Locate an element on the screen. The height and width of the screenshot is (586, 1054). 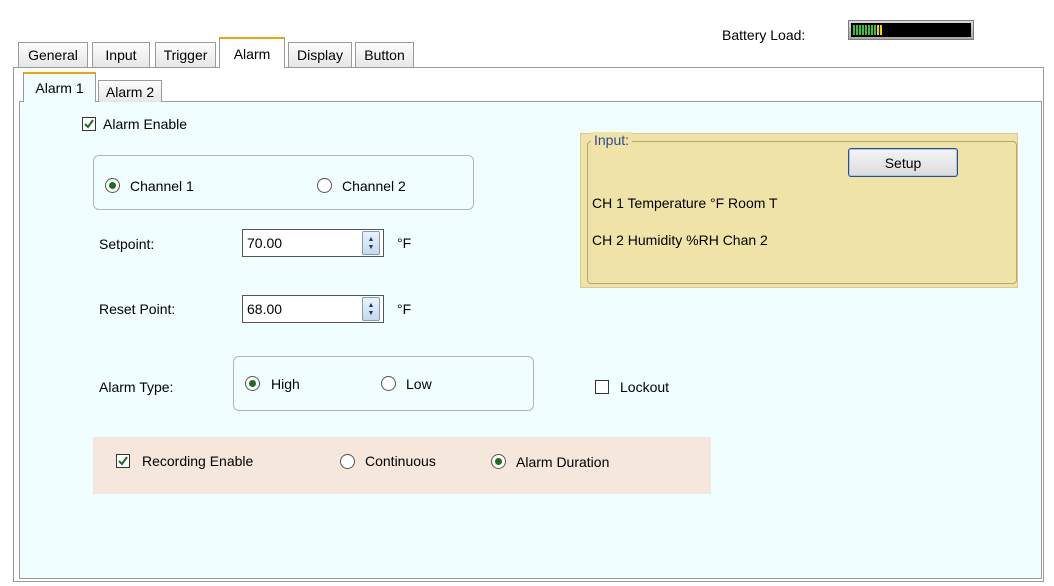
channel-2-label: Channel 2 is located at coordinates (374, 186).